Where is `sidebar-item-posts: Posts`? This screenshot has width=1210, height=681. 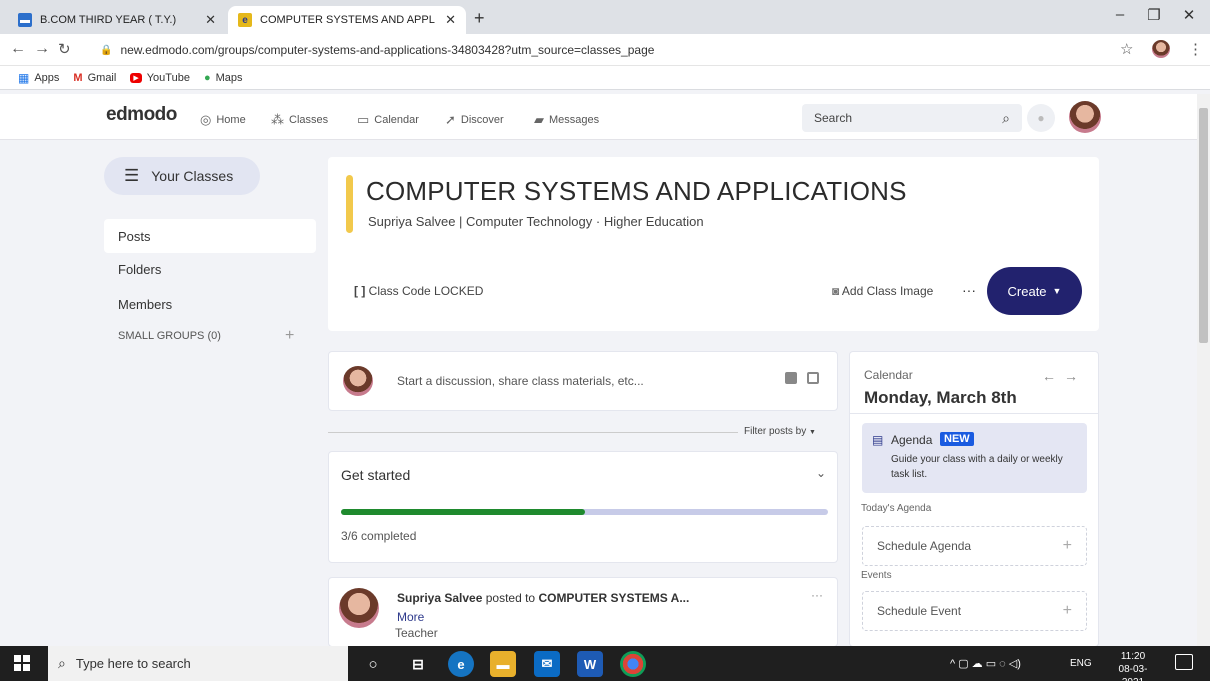
sidebar-item-posts: Posts is located at coordinates (210, 236).